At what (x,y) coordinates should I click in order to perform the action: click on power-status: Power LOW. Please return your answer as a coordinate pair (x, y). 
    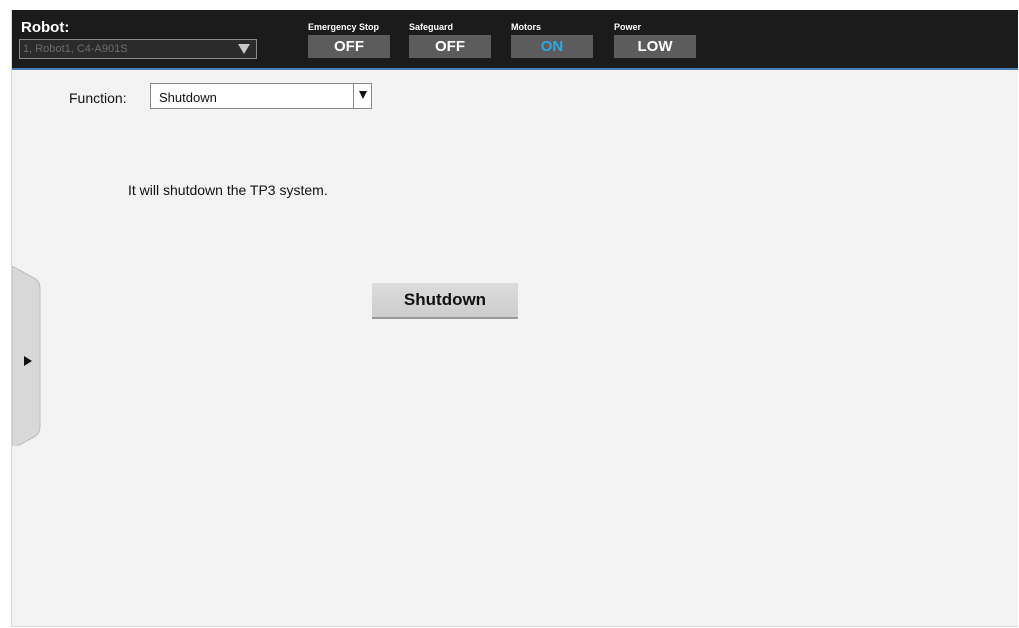
    Looking at the image, I should click on (655, 40).